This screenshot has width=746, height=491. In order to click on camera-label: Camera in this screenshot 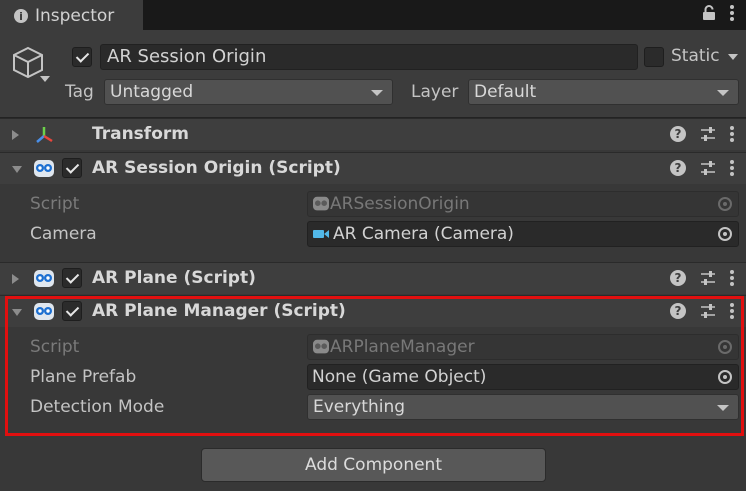, I will do `click(63, 234)`.